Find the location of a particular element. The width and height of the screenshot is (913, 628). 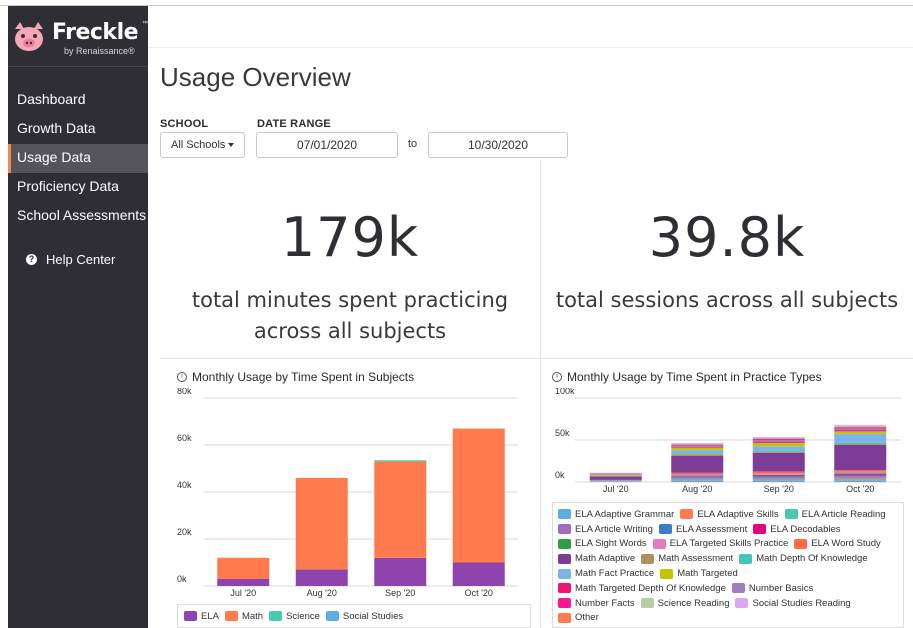

legend-label: ELA Assessment is located at coordinates (711, 529).